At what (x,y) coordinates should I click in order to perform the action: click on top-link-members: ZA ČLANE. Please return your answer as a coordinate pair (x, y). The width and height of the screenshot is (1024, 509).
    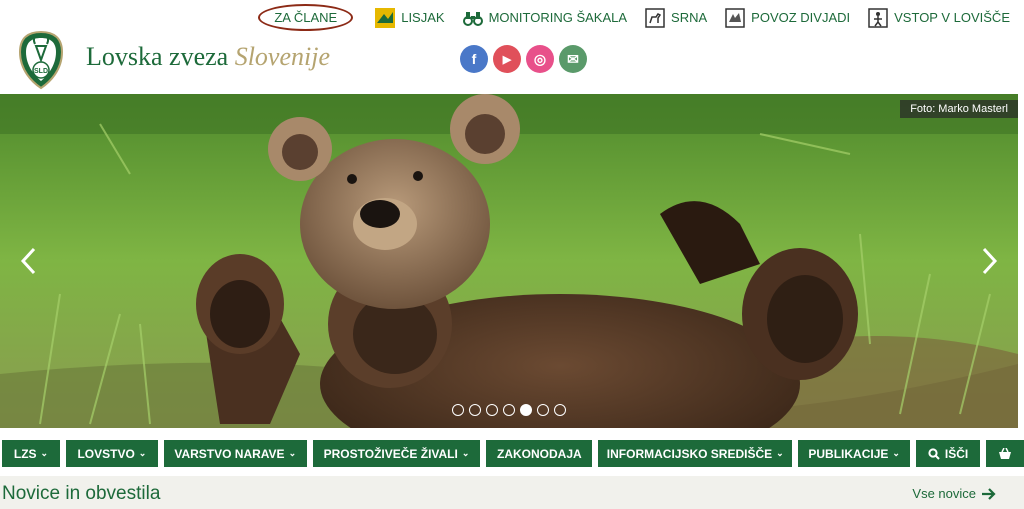
    Looking at the image, I should click on (306, 17).